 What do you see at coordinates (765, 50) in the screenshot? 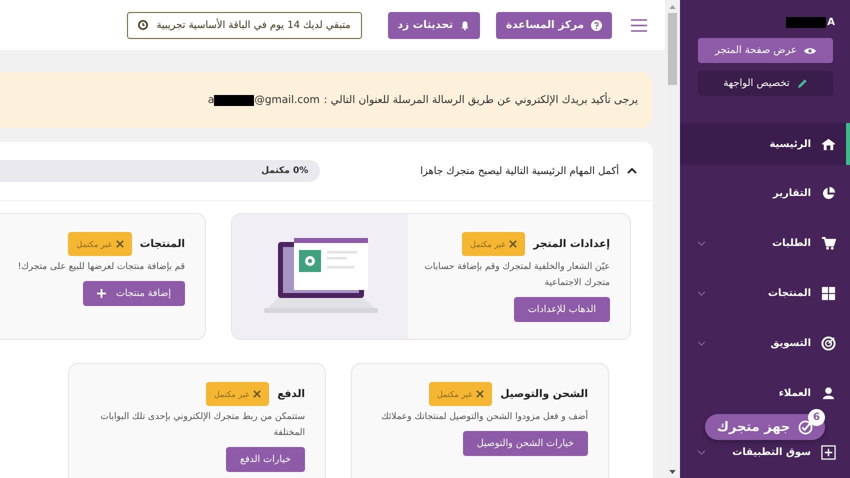
I see `view-store-button: عرض صفحة المتجر` at bounding box center [765, 50].